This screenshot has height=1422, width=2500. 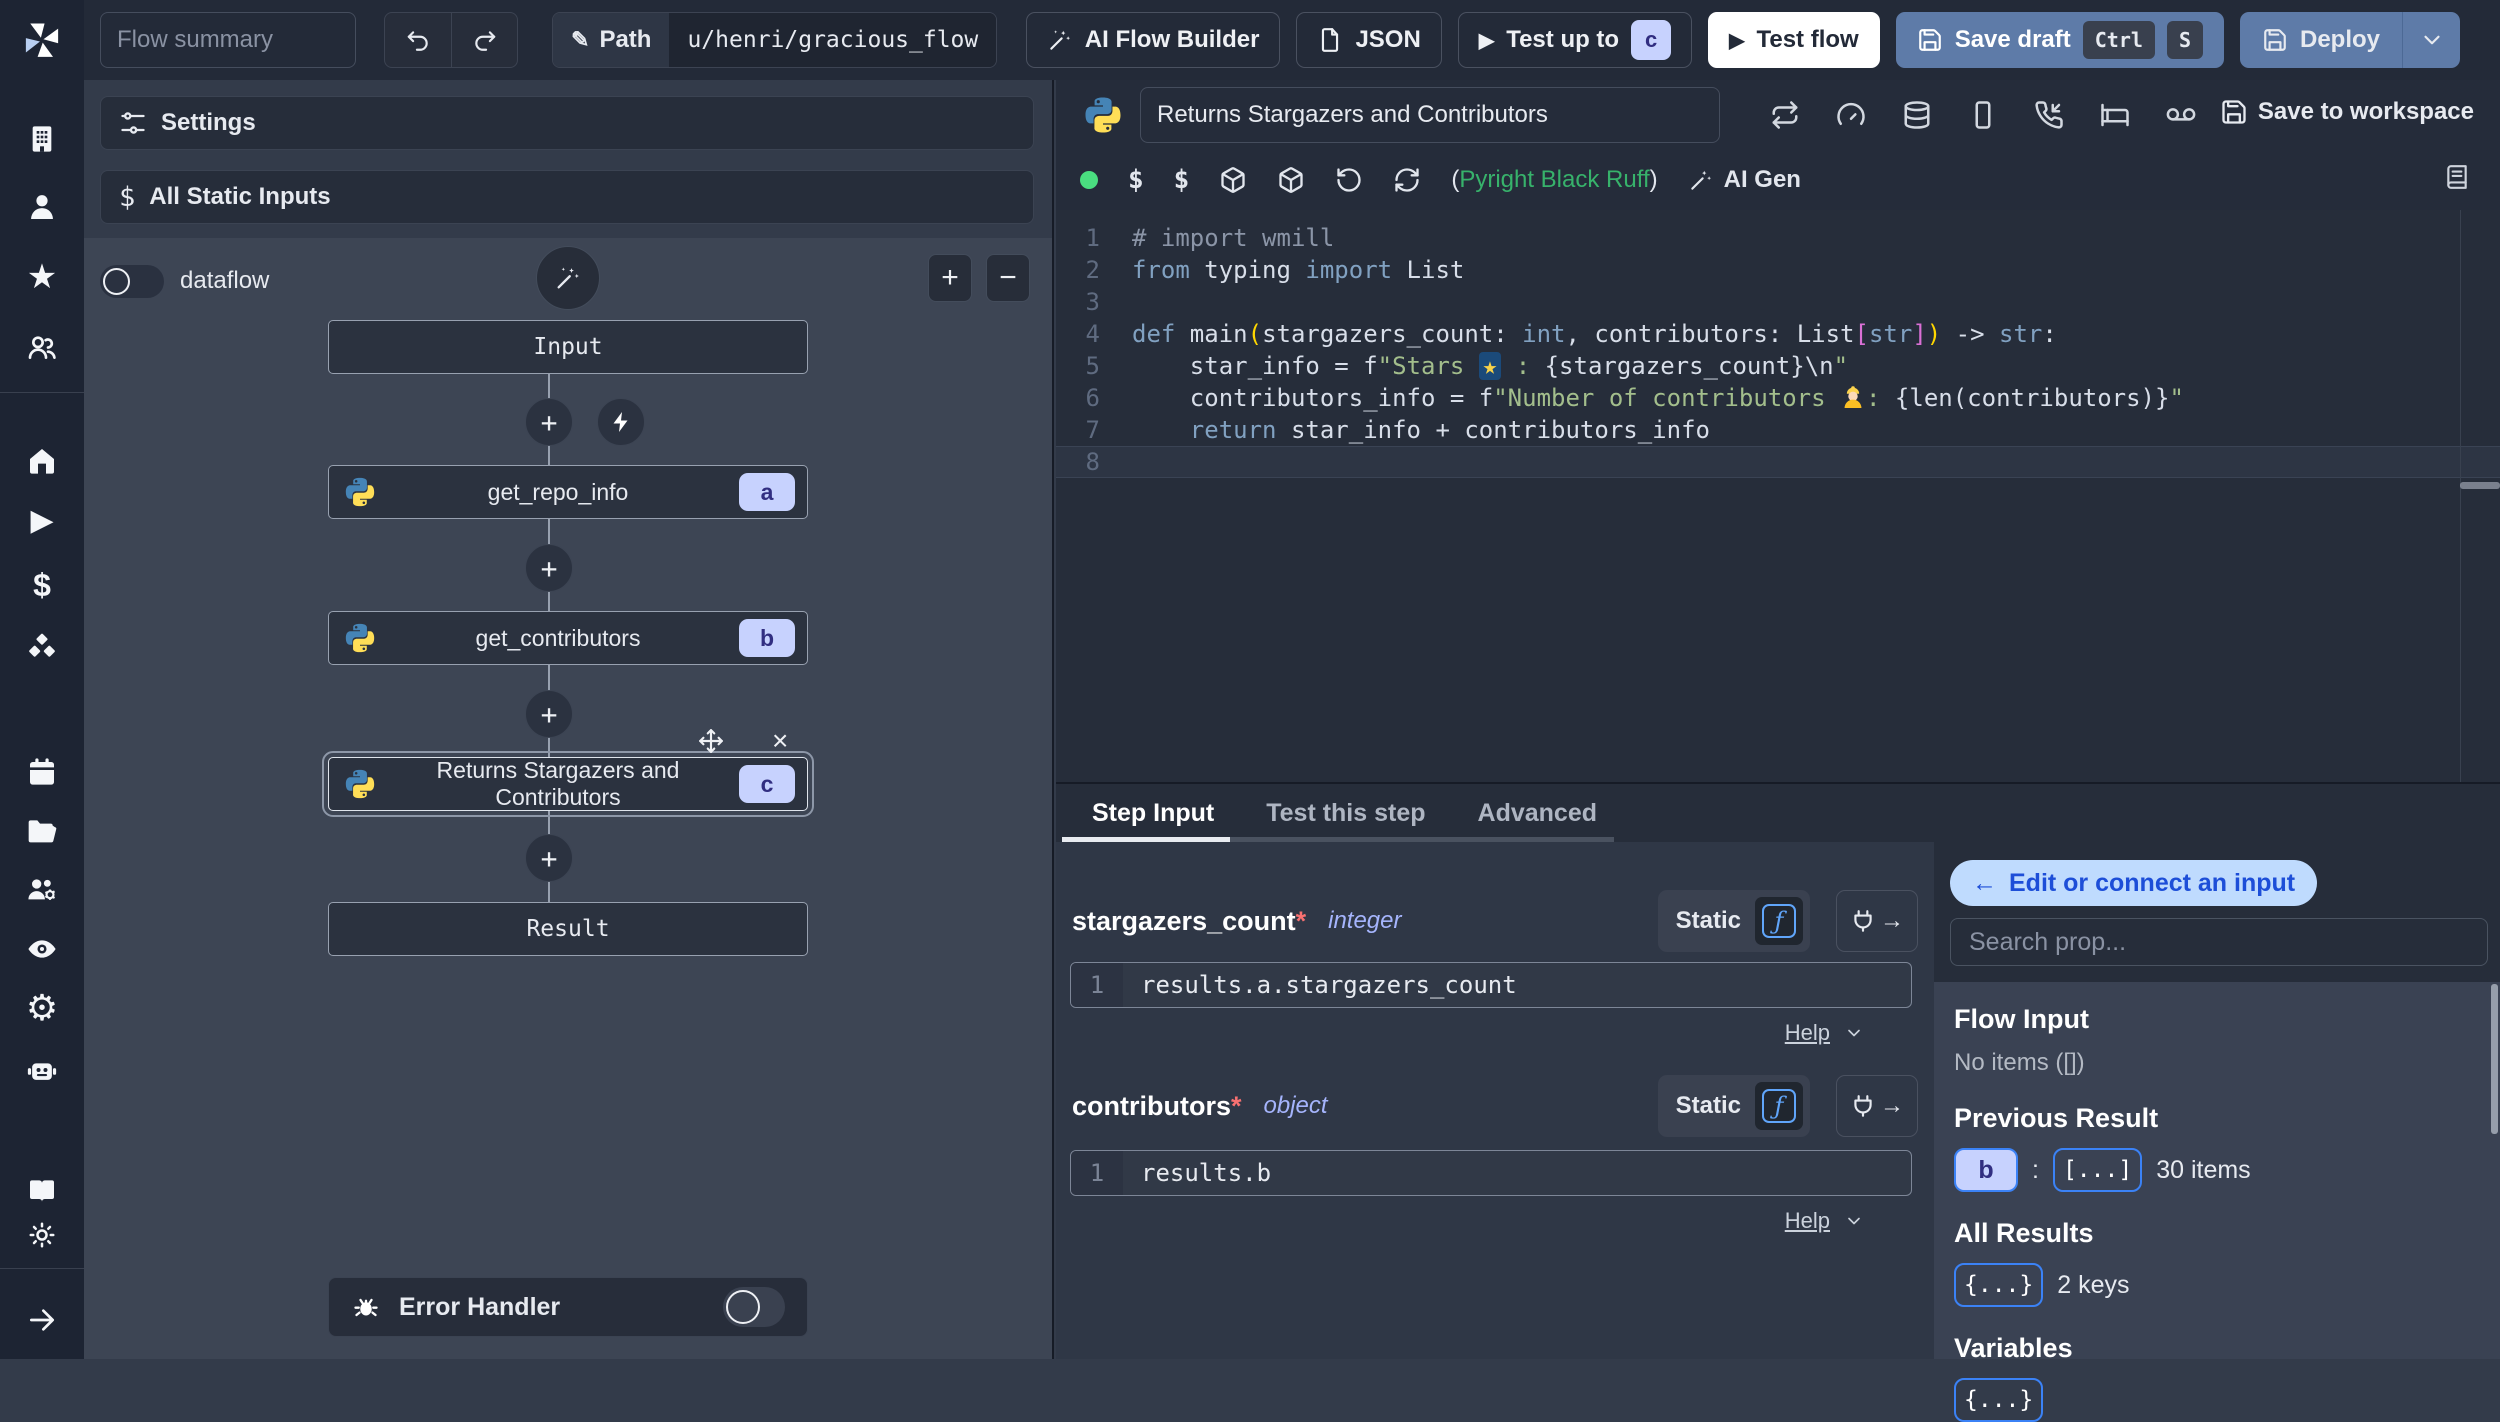 What do you see at coordinates (1349, 180) in the screenshot?
I see `reset-rotate-ccw-icon` at bounding box center [1349, 180].